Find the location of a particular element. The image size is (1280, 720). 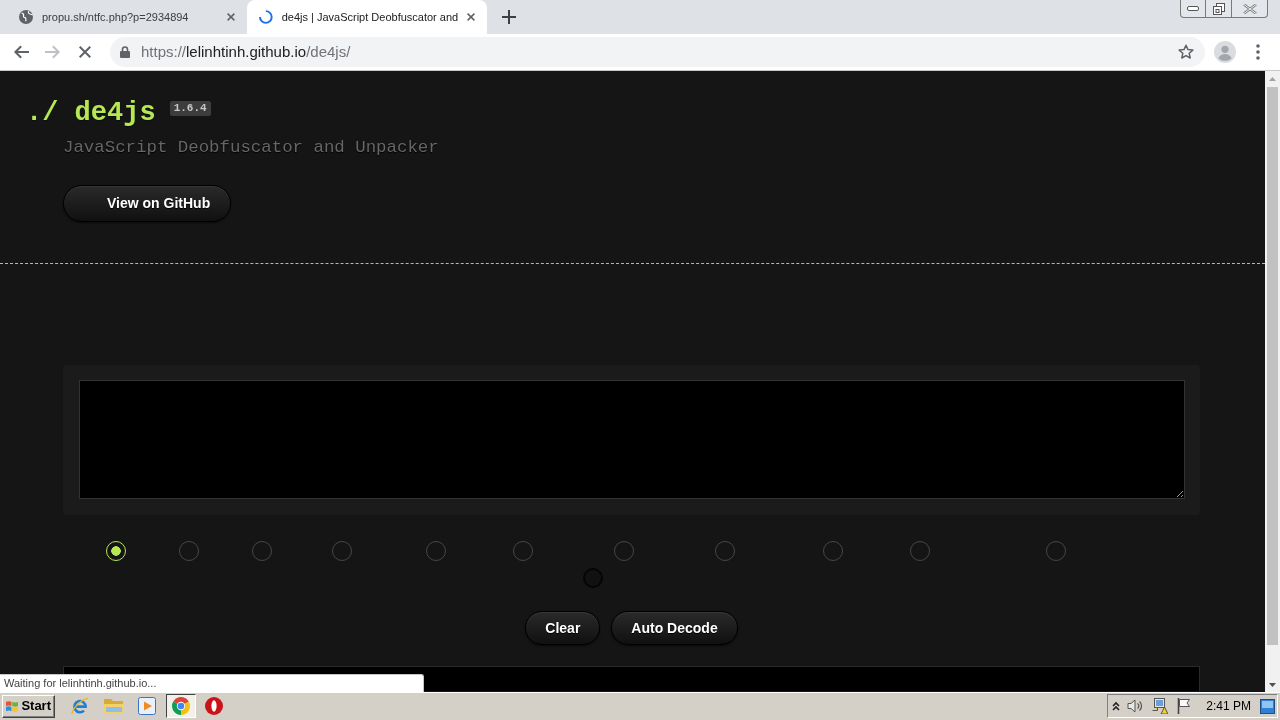

e-letter-icon is located at coordinates (80, 706).